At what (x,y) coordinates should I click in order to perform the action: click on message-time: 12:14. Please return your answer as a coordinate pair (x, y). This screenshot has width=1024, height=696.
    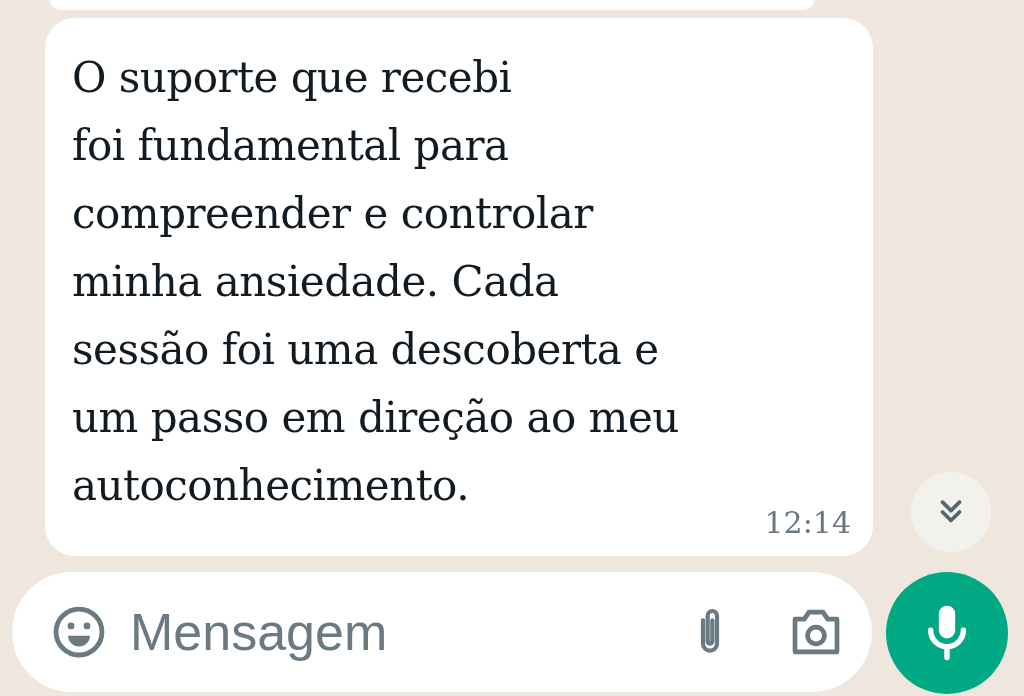
    Looking at the image, I should click on (807, 522).